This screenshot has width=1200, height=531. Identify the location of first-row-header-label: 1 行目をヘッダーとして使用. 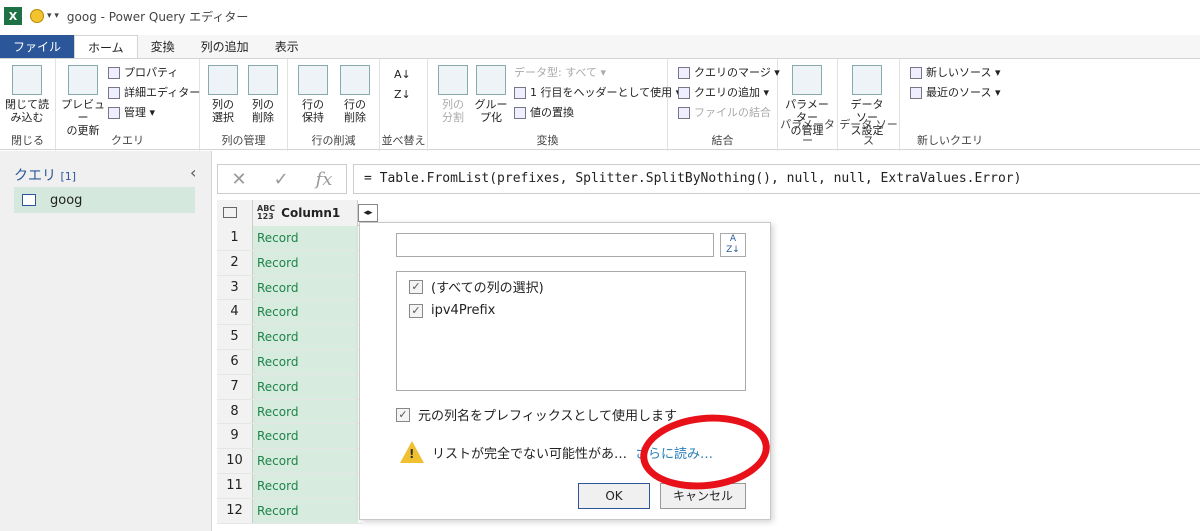
(601, 92).